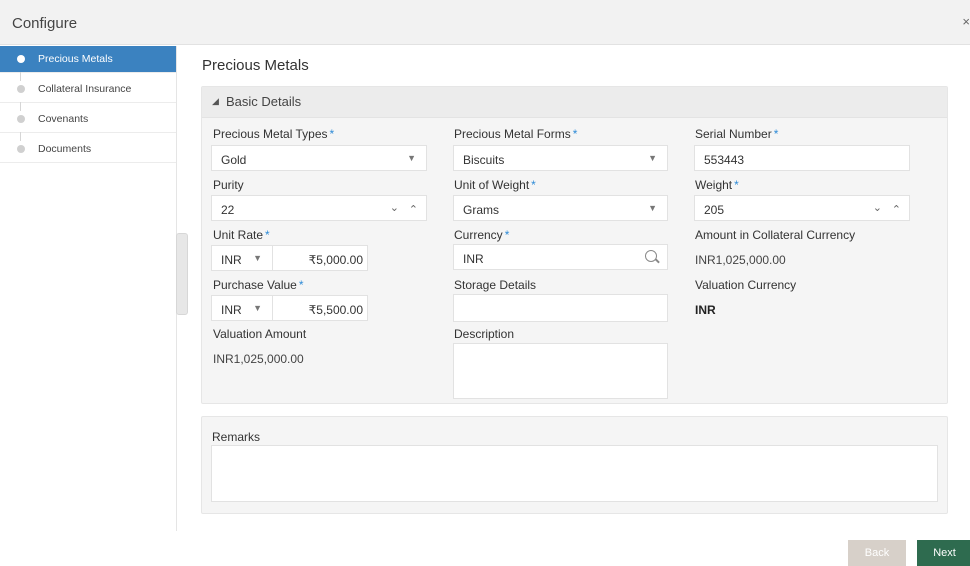 This screenshot has height=566, width=970. I want to click on sidebar-item-precious-metals: Precious Metals, so click(88, 59).